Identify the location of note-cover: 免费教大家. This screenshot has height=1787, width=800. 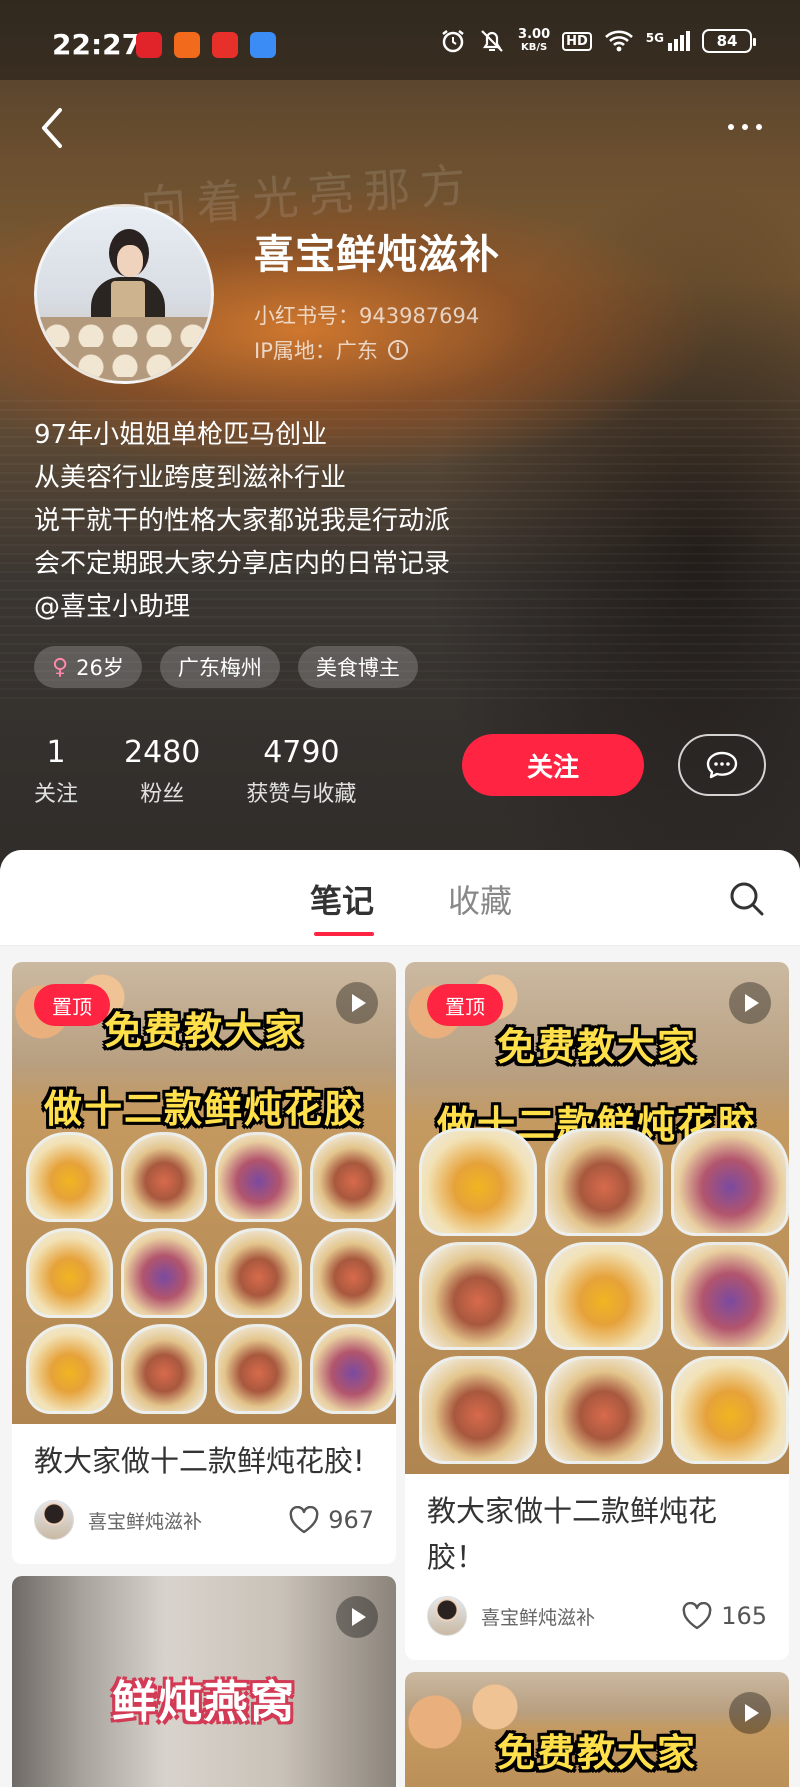
(597, 1729).